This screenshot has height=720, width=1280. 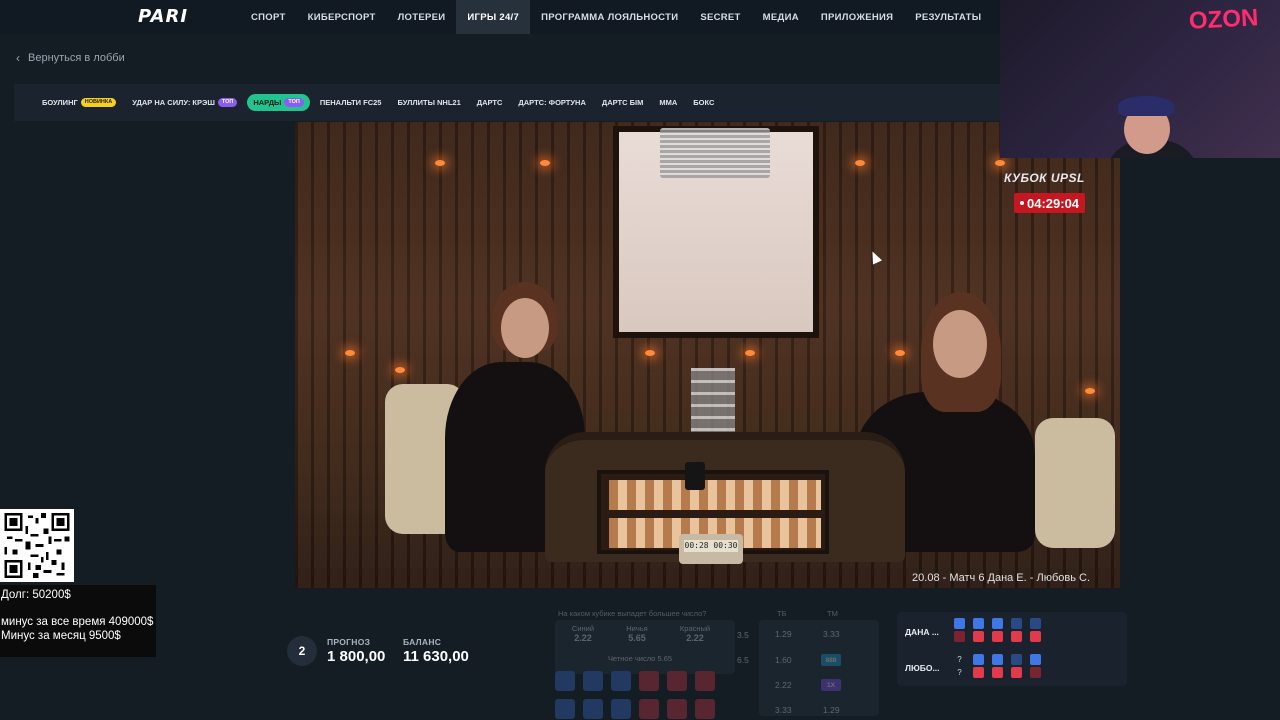 What do you see at coordinates (1012, 649) in the screenshot?
I see `players-history-panel: ДАНА ... ЛЮБО... ? ?` at bounding box center [1012, 649].